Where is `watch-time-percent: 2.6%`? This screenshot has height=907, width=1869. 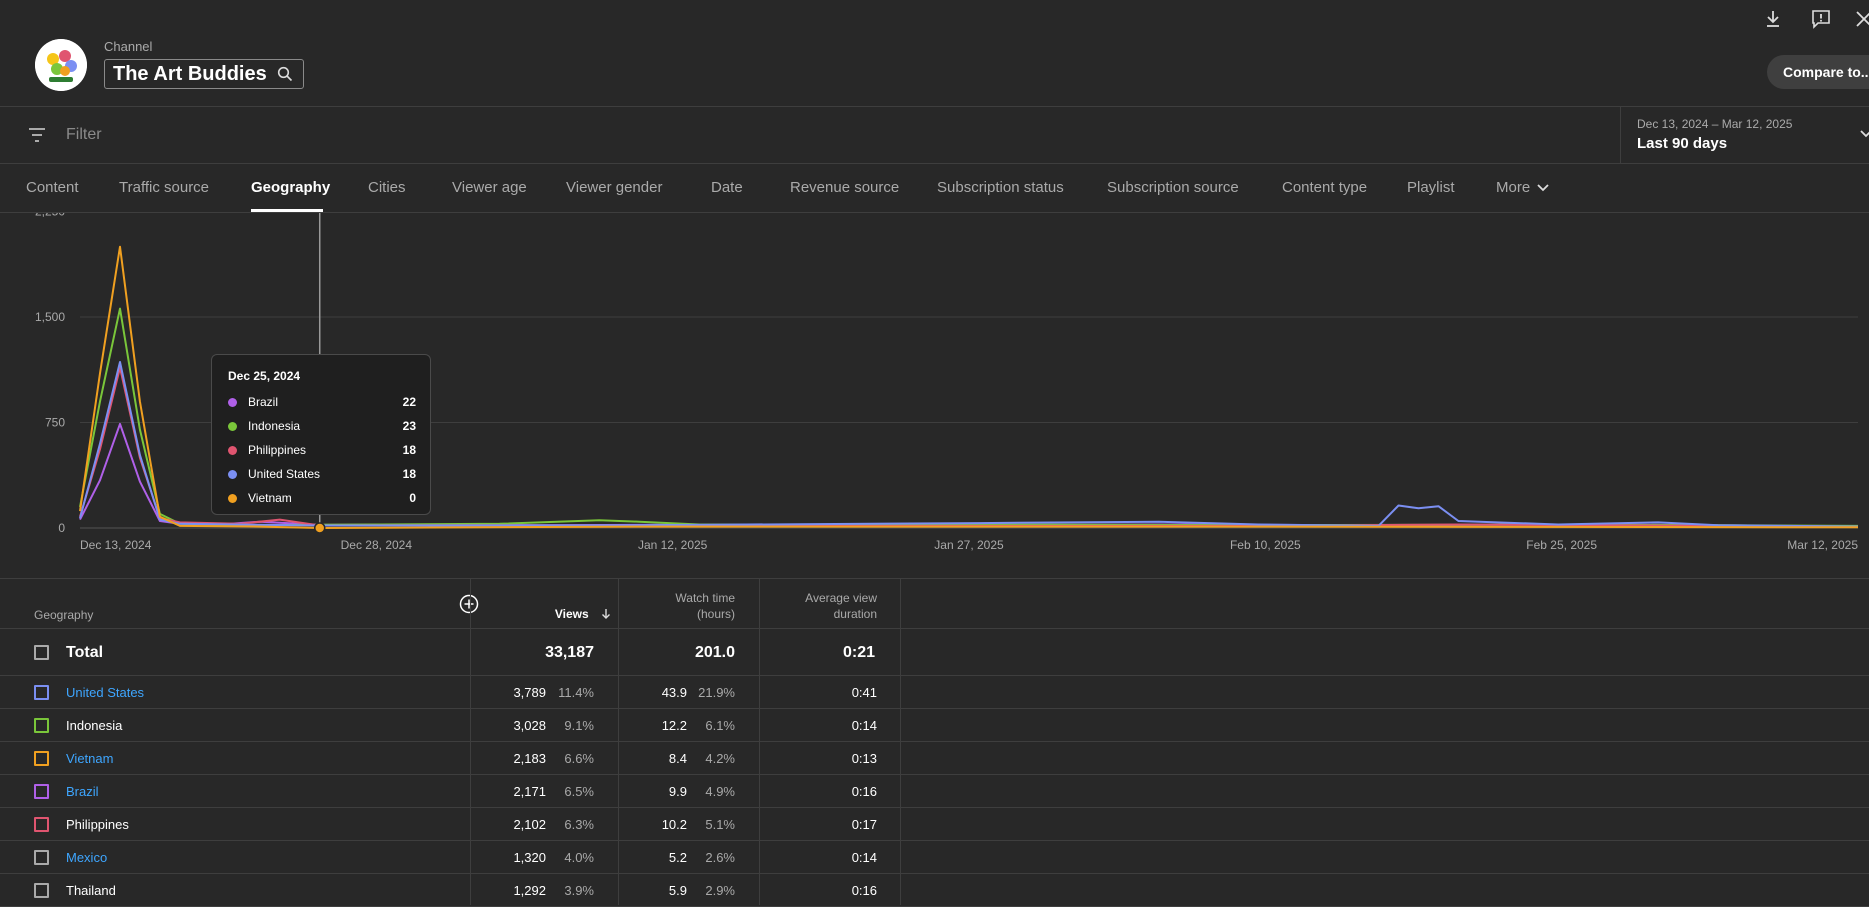 watch-time-percent: 2.6% is located at coordinates (720, 857).